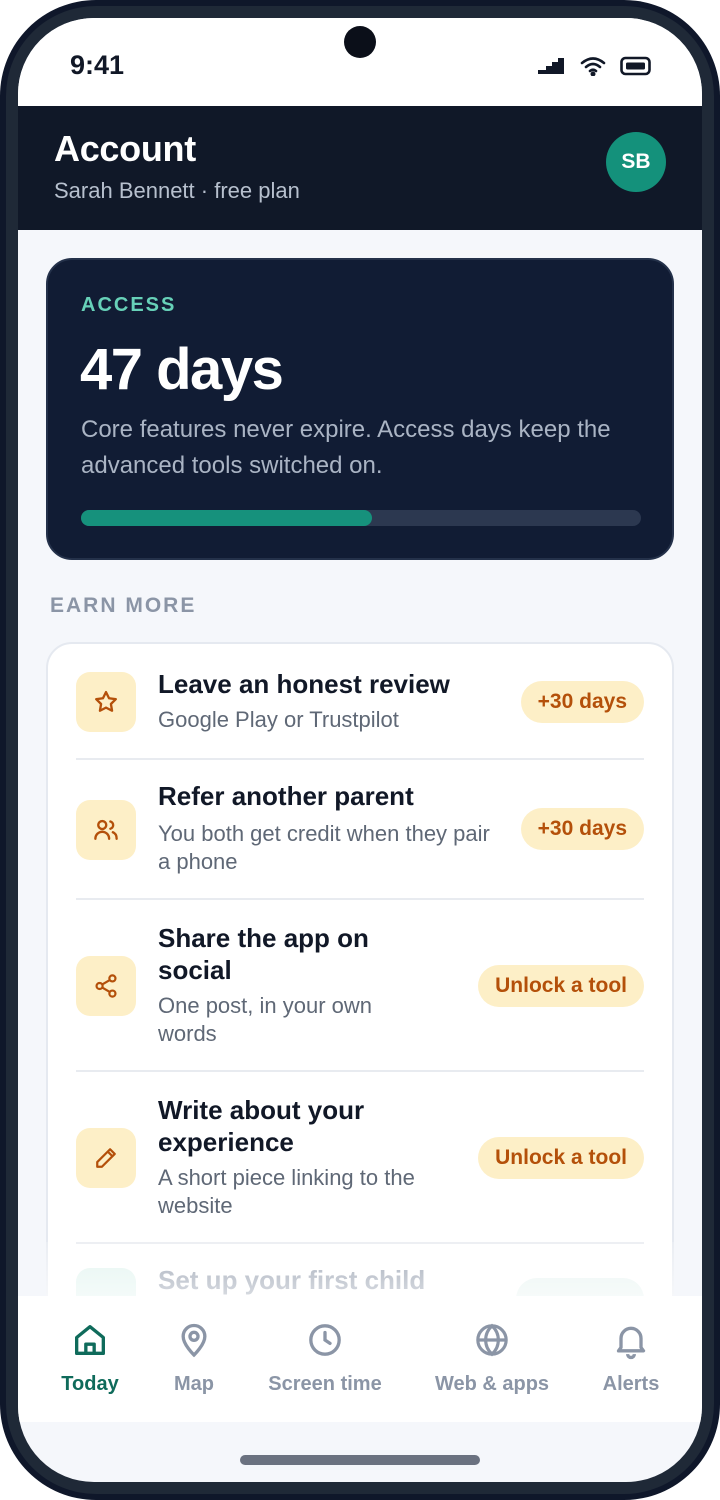 Image resolution: width=720 pixels, height=1500 pixels. Describe the element at coordinates (286, 1191) in the screenshot. I see `earn-item-description: A short piece linking to the website` at that location.